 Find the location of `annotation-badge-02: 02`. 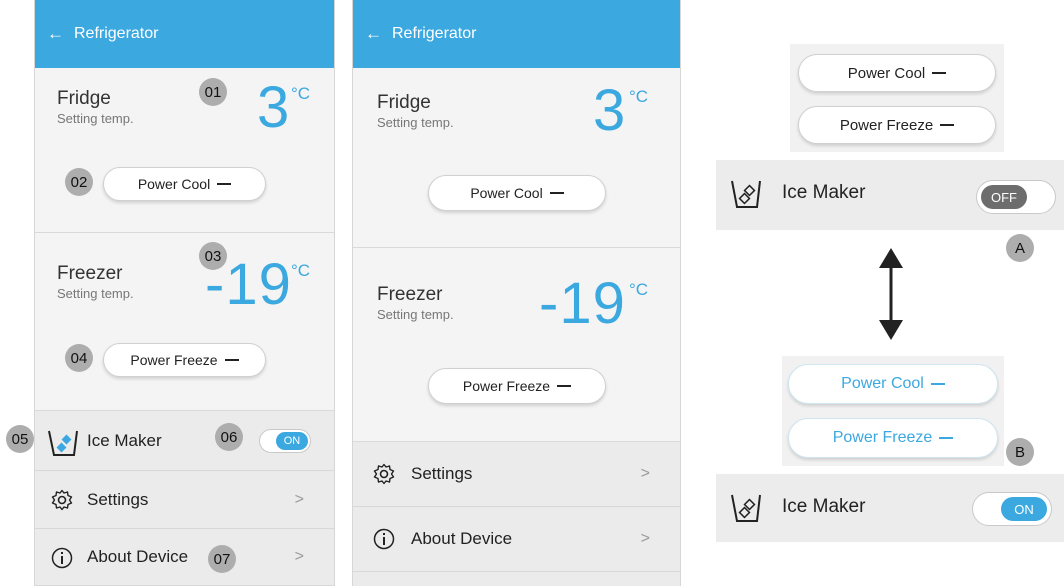

annotation-badge-02: 02 is located at coordinates (79, 182).